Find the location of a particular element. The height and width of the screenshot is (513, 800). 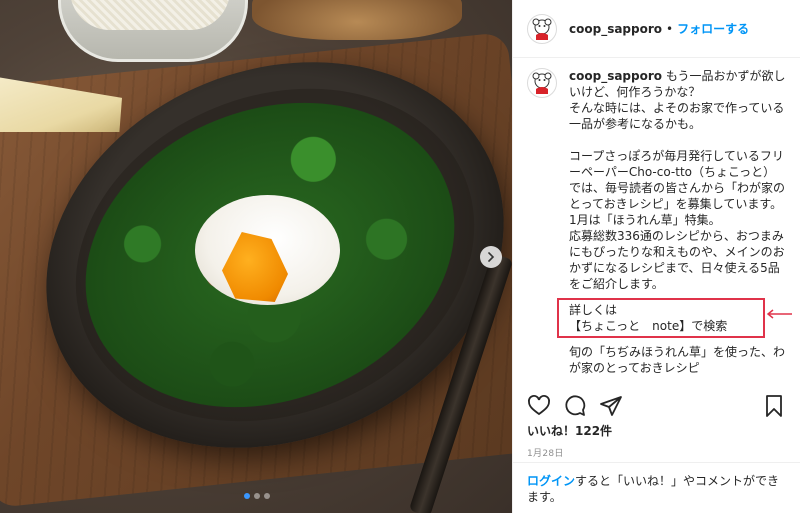

avatar is located at coordinates (542, 28).